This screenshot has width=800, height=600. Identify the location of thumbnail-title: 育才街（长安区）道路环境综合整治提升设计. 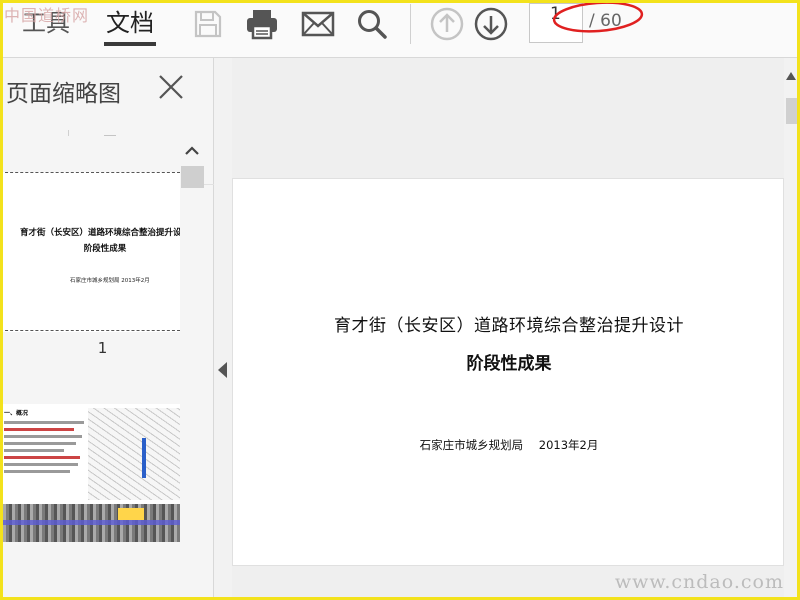
(99, 233).